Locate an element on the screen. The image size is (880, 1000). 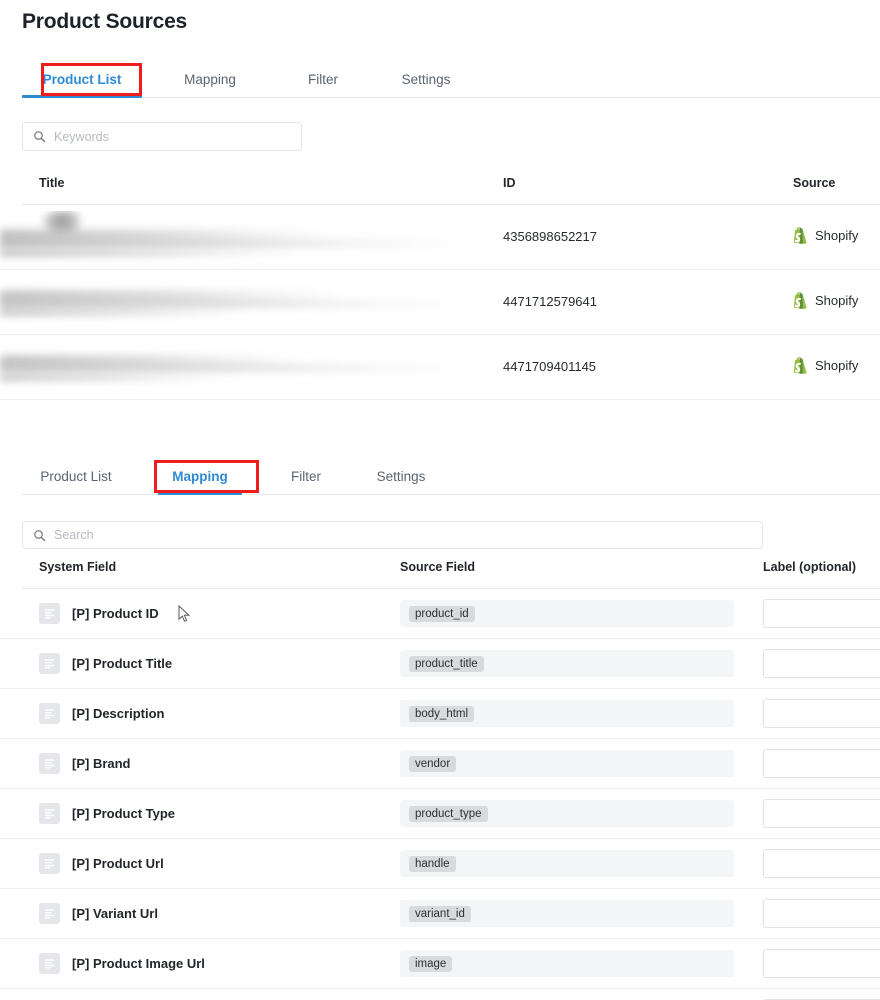
mapping-row: [P] Product Url handle is located at coordinates (440, 864).